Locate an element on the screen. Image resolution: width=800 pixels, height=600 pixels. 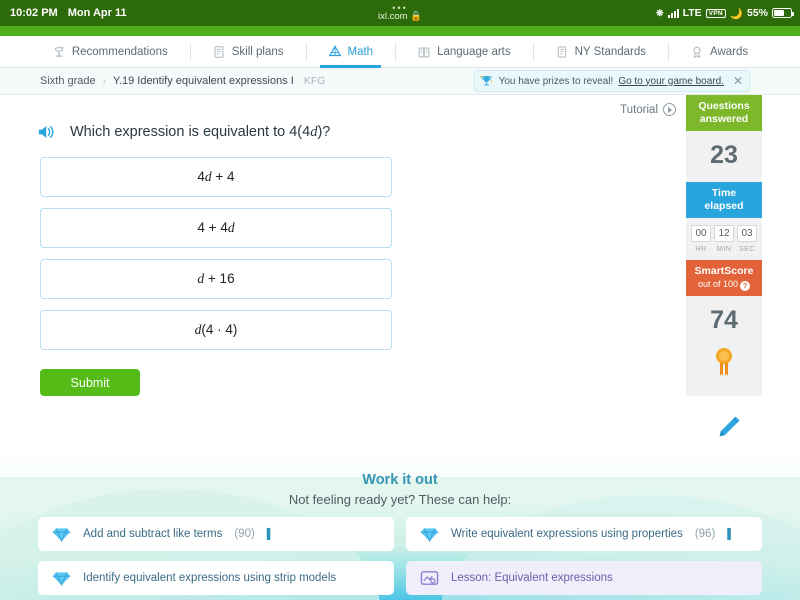
sync-icon: ❋ is located at coordinates (660, 12).